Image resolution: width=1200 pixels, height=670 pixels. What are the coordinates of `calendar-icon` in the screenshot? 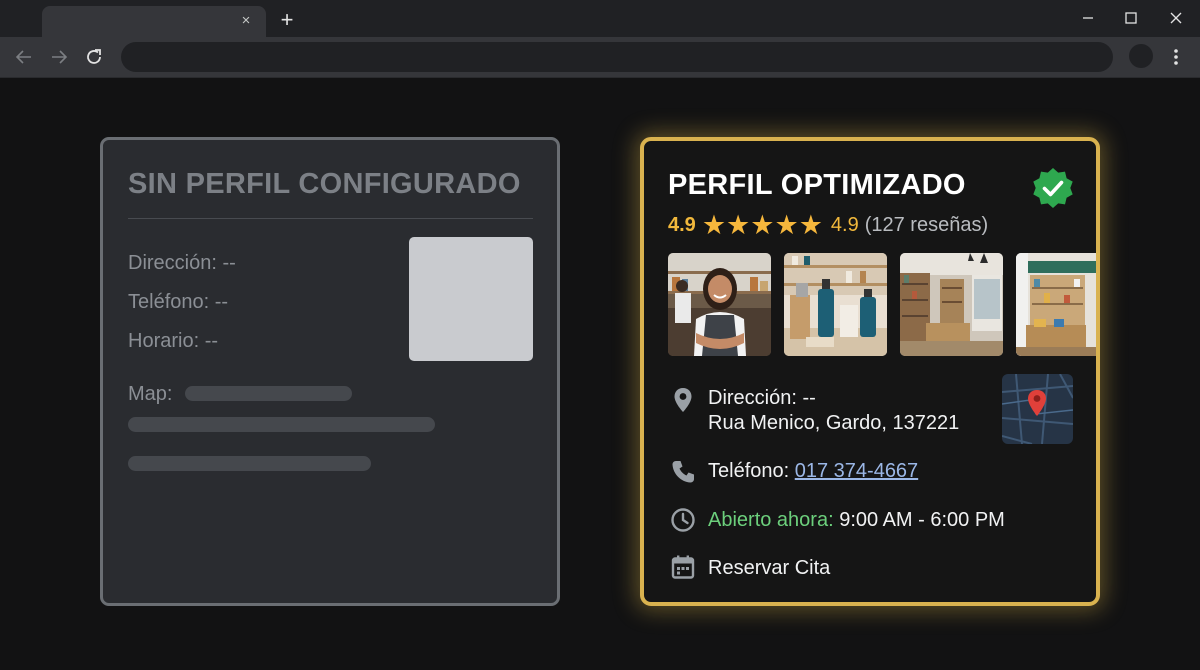 It's located at (683, 567).